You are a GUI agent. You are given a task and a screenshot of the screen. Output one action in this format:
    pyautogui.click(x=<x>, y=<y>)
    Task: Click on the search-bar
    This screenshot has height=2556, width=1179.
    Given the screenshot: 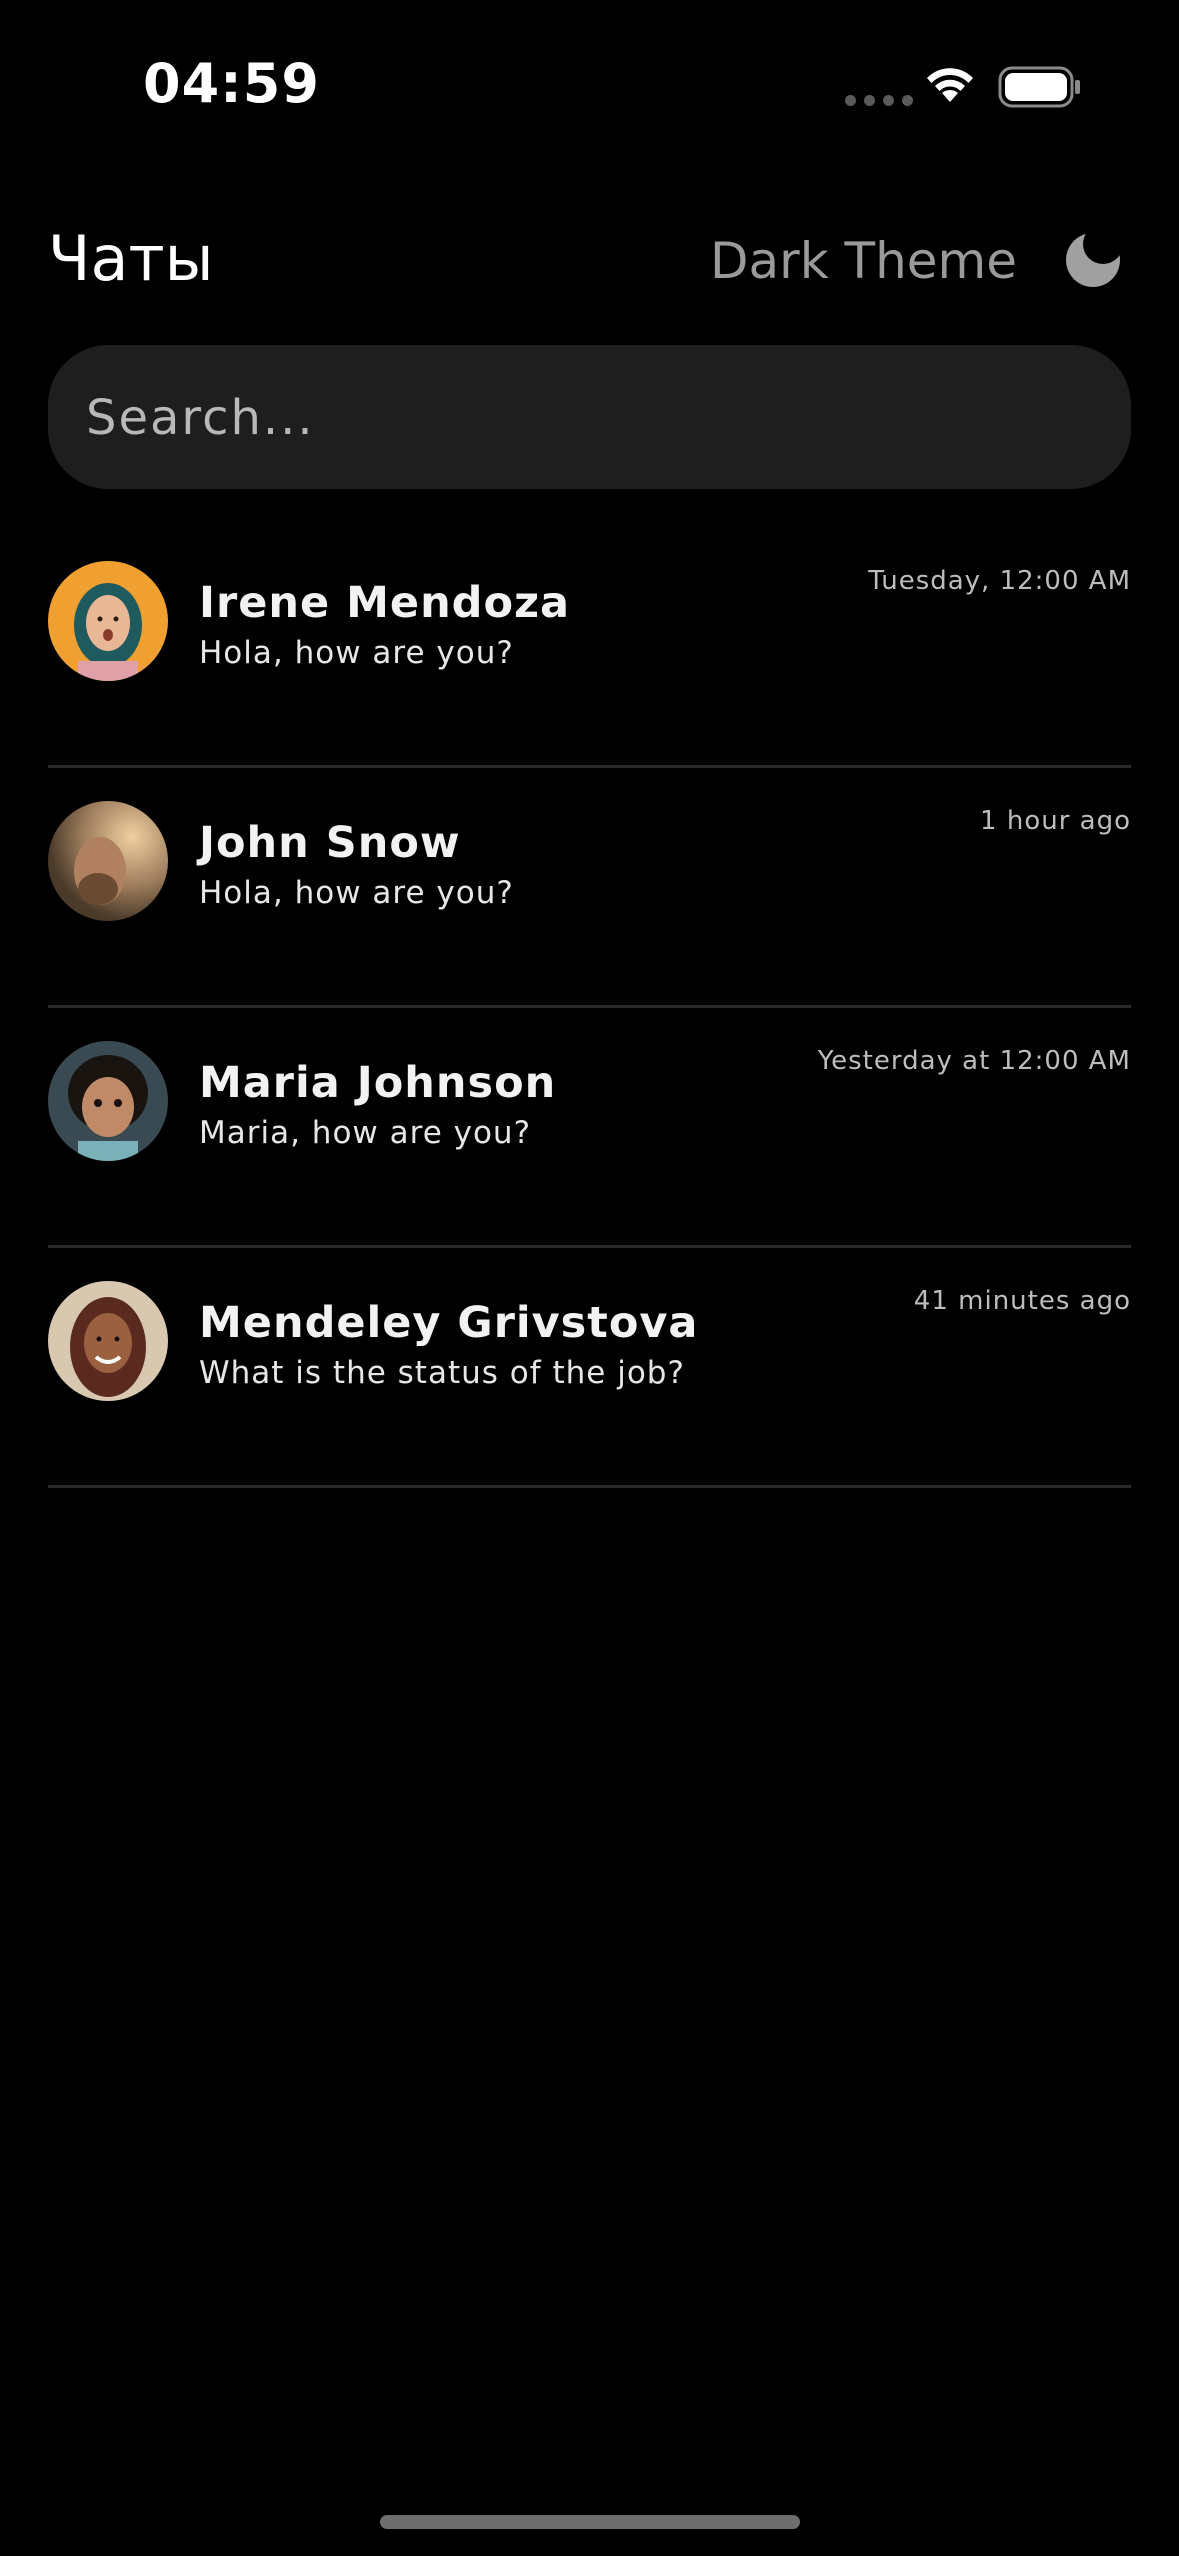 What is the action you would take?
    pyautogui.click(x=589, y=418)
    